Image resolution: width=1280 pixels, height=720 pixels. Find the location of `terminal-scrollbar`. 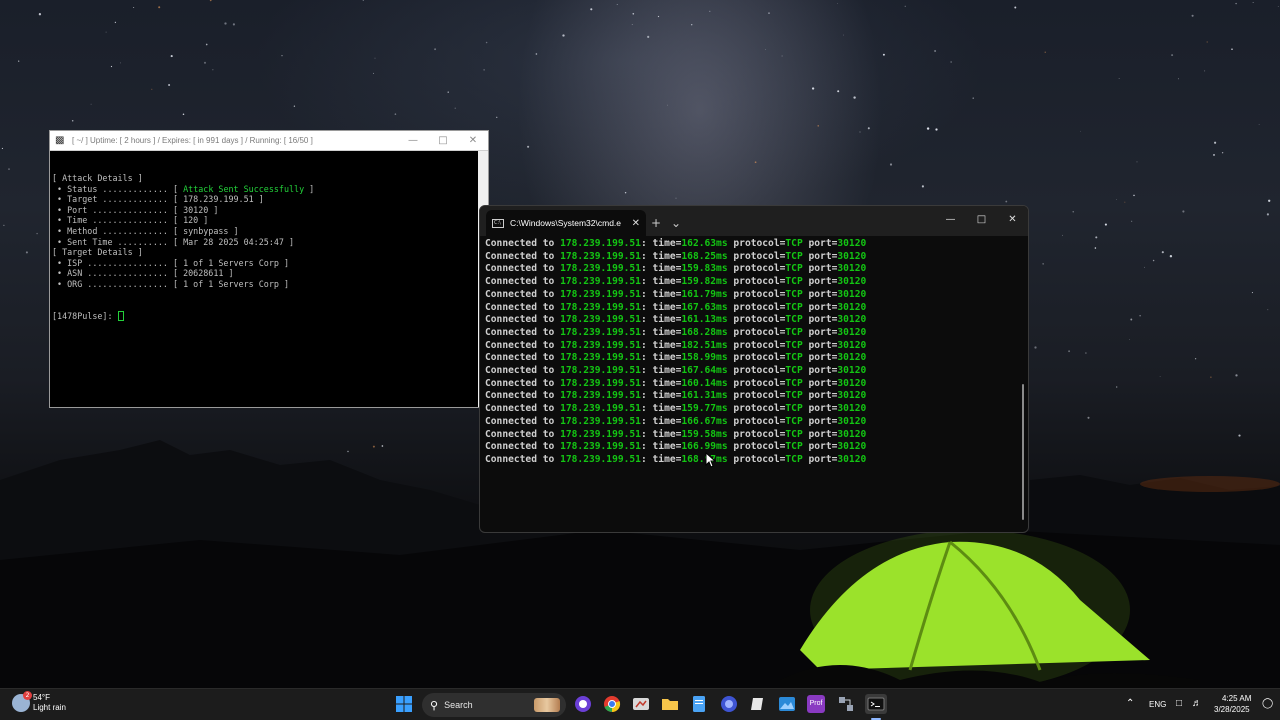

terminal-scrollbar is located at coordinates (1023, 452).